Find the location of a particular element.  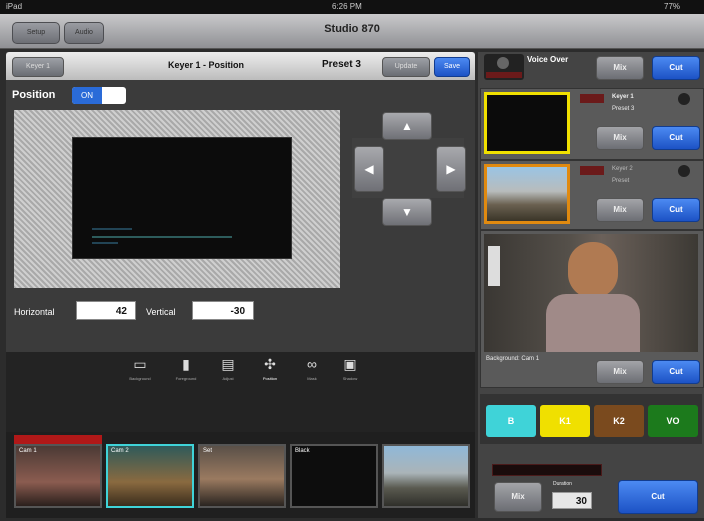

tool-adjust: ▤ Adjust is located at coordinates (228, 368).